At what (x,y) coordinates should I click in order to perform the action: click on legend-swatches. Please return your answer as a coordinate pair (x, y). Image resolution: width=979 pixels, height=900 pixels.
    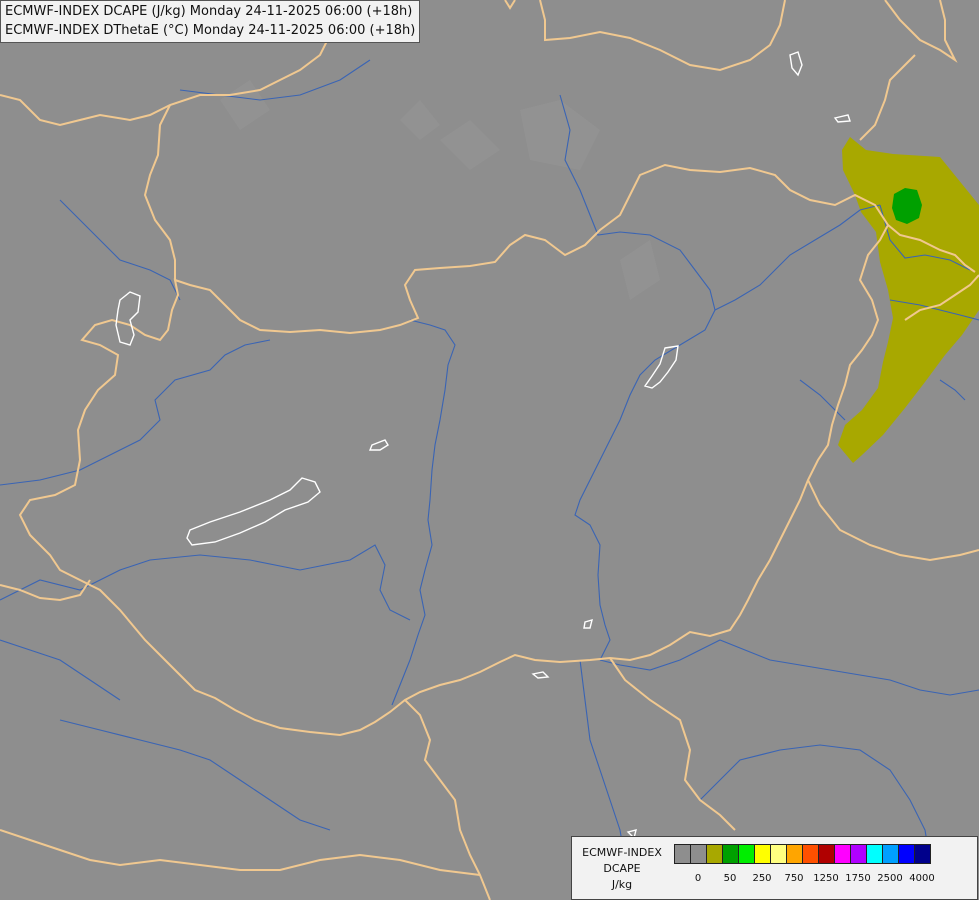
    Looking at the image, I should click on (802, 854).